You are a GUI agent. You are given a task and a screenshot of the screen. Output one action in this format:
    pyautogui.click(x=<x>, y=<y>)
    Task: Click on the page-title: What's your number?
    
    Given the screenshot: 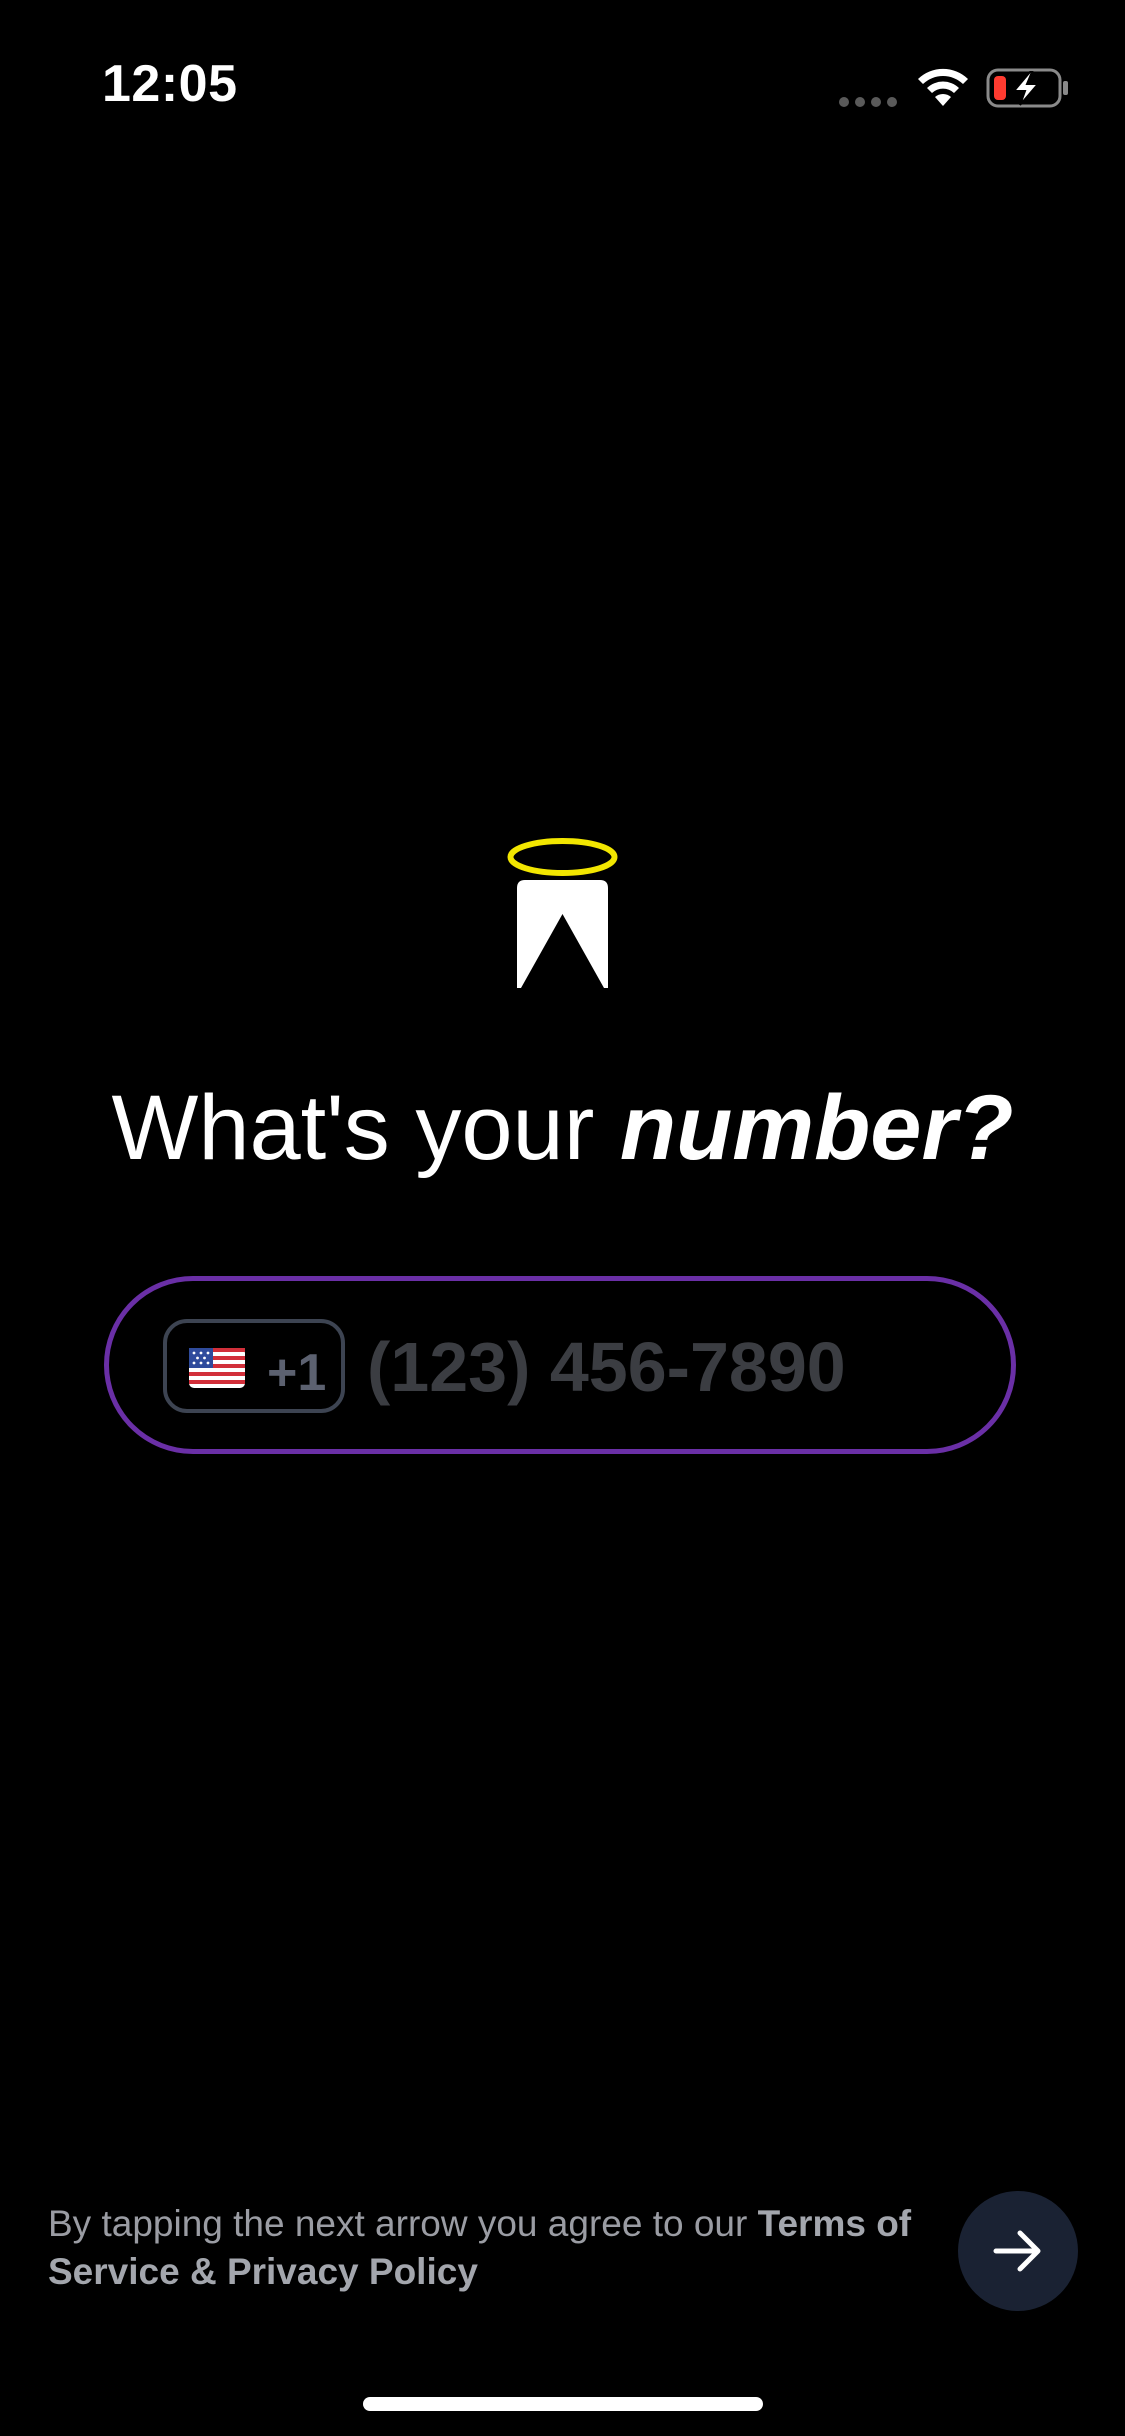 What is the action you would take?
    pyautogui.click(x=562, y=1128)
    